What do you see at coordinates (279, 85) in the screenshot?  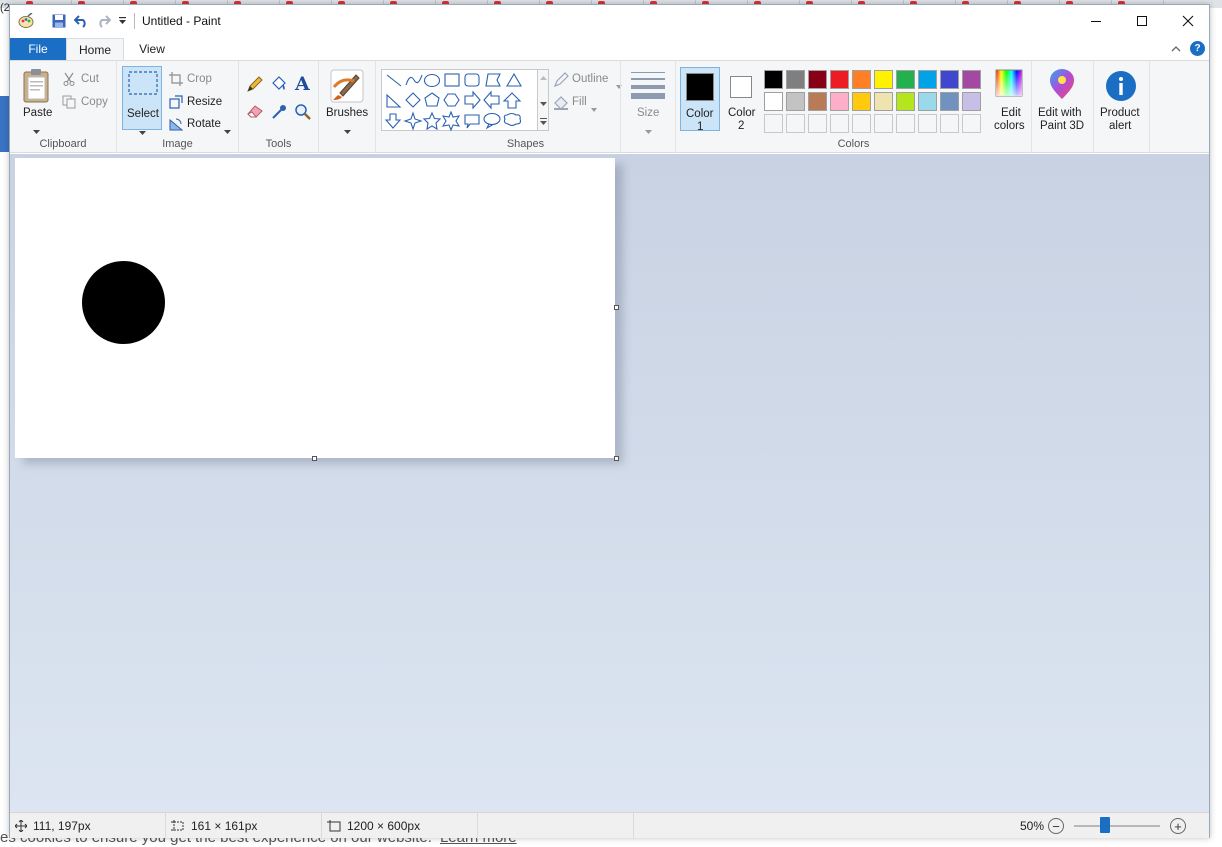 I see `fill-bucket-icon` at bounding box center [279, 85].